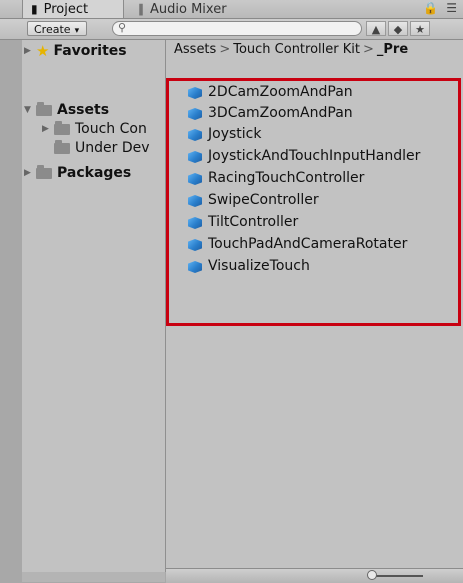  What do you see at coordinates (43, 51) in the screenshot?
I see `star-icon: ★` at bounding box center [43, 51].